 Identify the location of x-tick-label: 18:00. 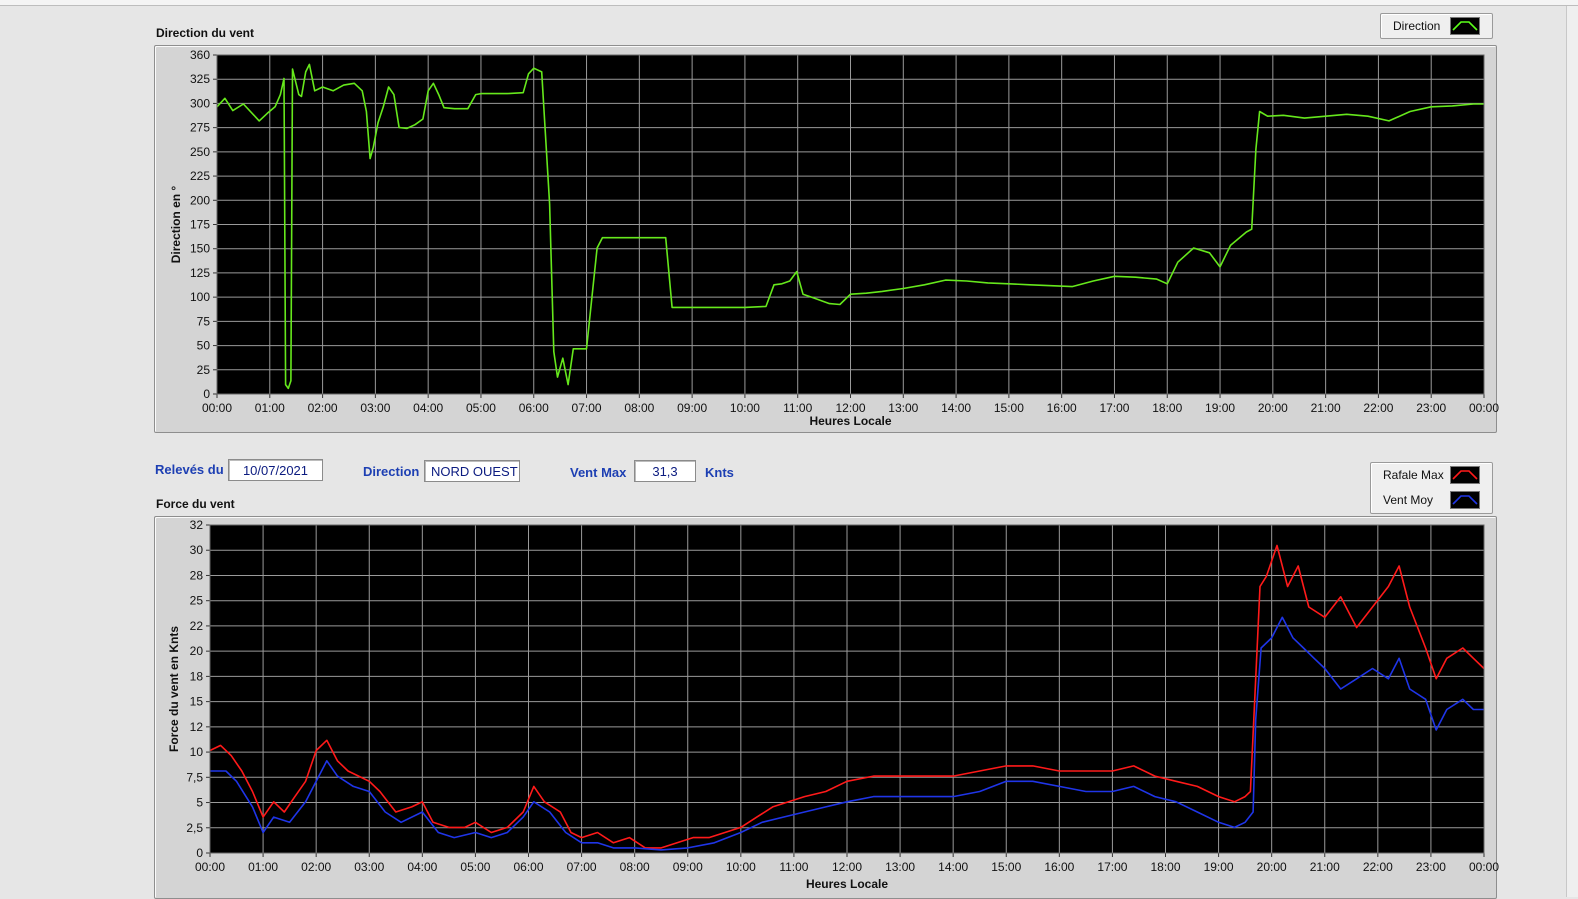
(1165, 867).